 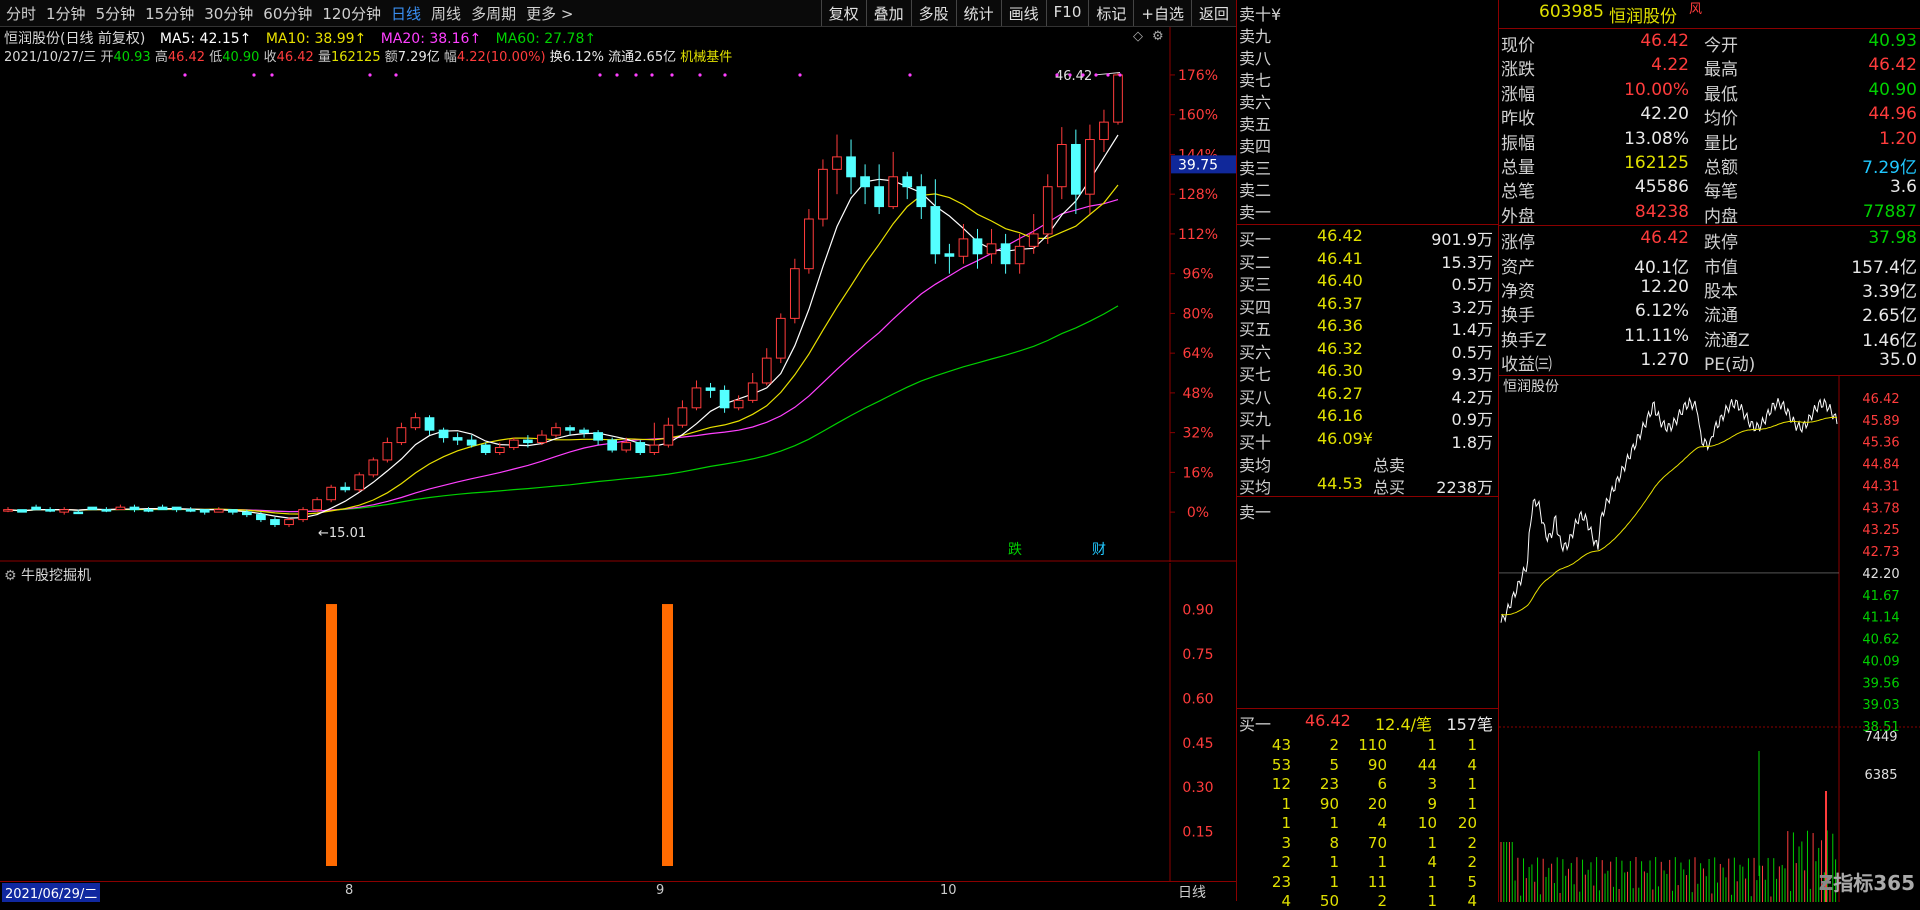 I want to click on buy-level-10: 买十 46.09¥ 1.8万, so click(x=1368, y=440).